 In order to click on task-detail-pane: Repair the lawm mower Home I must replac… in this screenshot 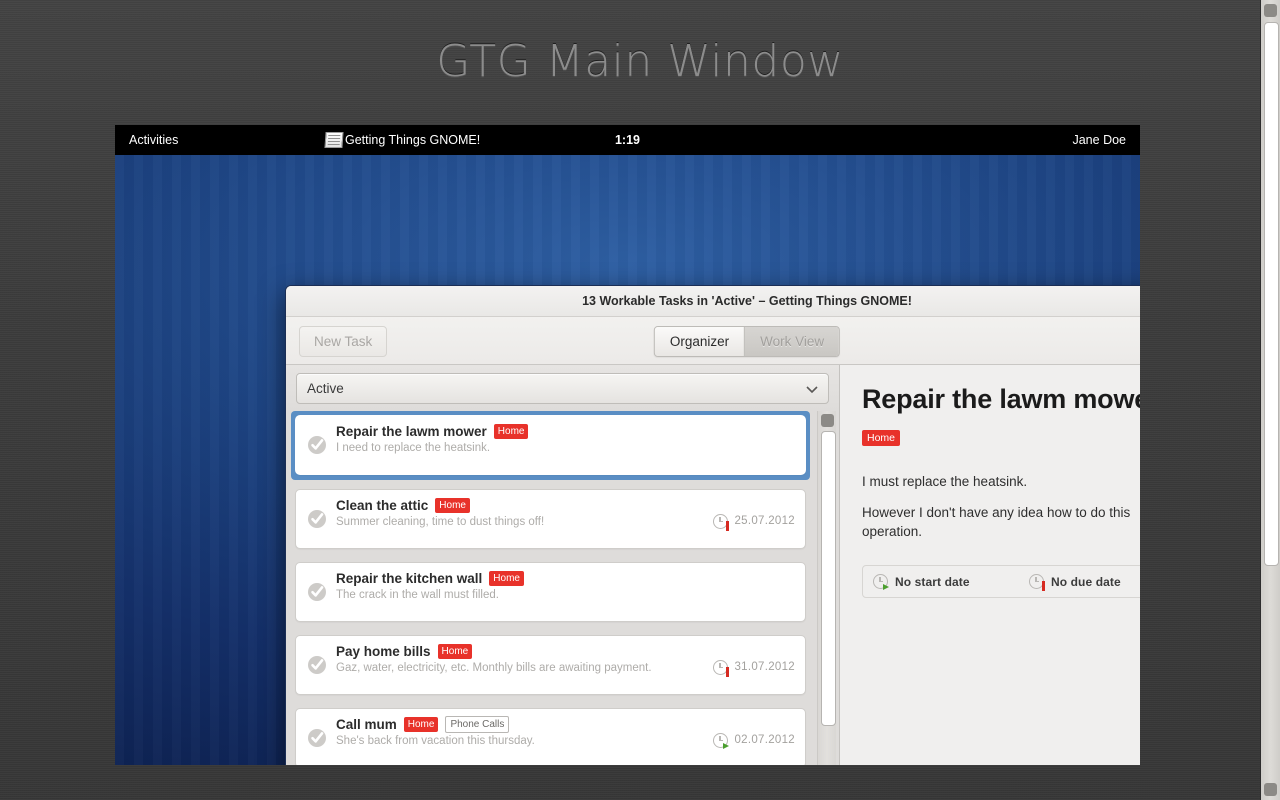, I will do `click(990, 565)`.